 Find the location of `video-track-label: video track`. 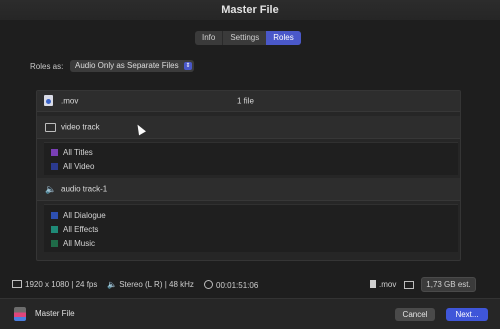

video-track-label: video track is located at coordinates (80, 127).